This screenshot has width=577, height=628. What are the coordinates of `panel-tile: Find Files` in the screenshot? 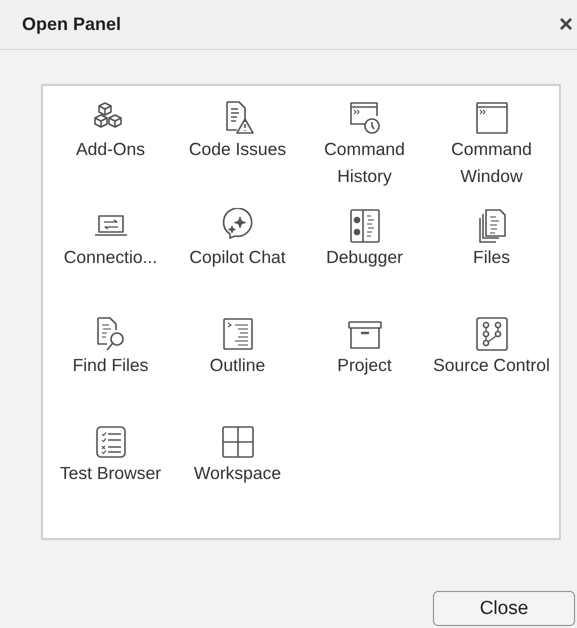 It's located at (110, 370).